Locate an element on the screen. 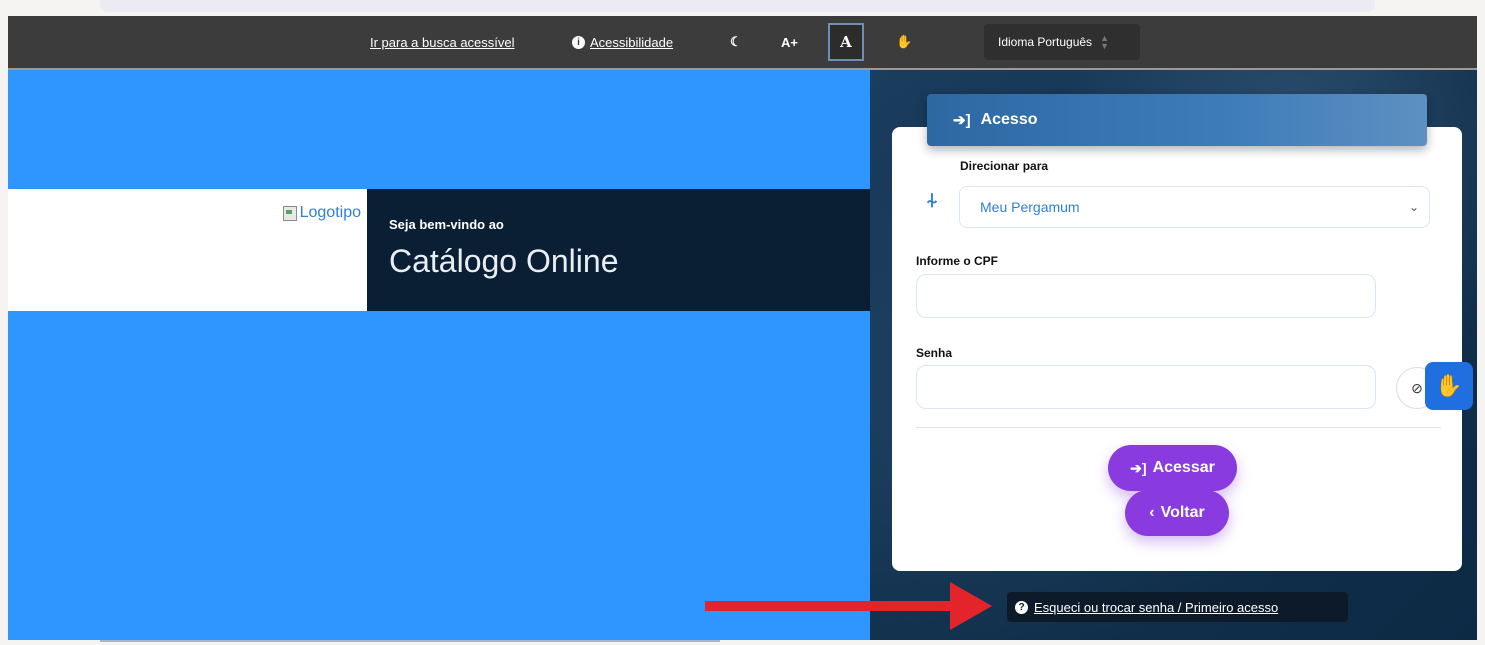 The image size is (1485, 645). annotation-arrow-line is located at coordinates (830, 606).